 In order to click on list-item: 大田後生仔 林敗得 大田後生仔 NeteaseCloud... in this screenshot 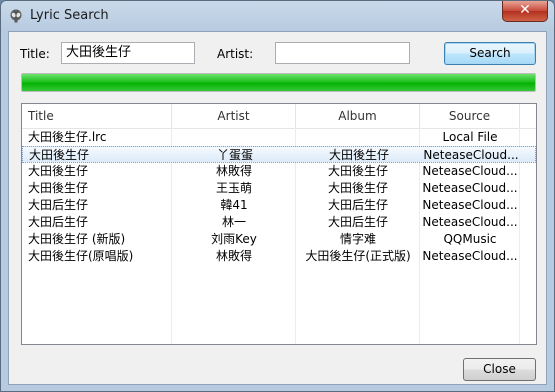, I will do `click(279, 171)`.